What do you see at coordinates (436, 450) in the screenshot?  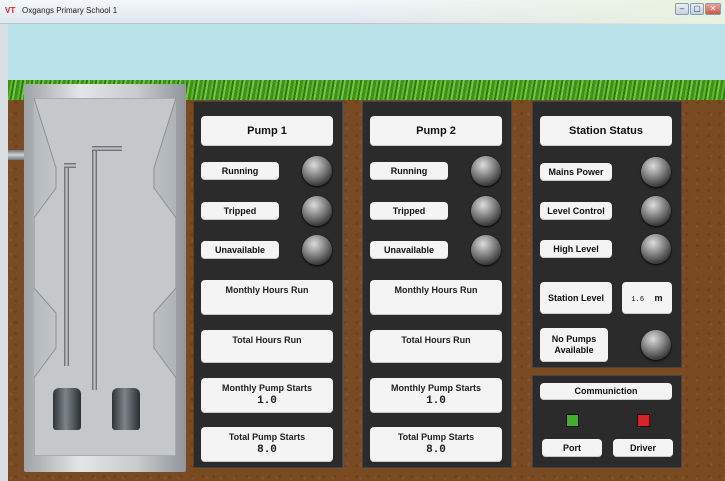 I see `pump-2-total-starts-value: 8.0` at bounding box center [436, 450].